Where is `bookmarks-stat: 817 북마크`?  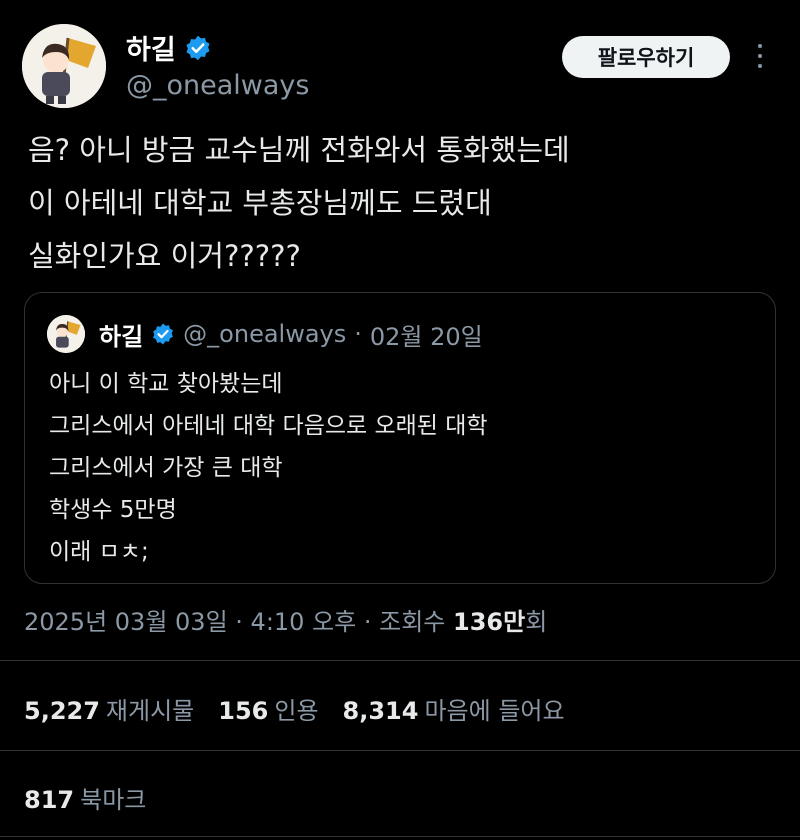
bookmarks-stat: 817 북마크 is located at coordinates (85, 797).